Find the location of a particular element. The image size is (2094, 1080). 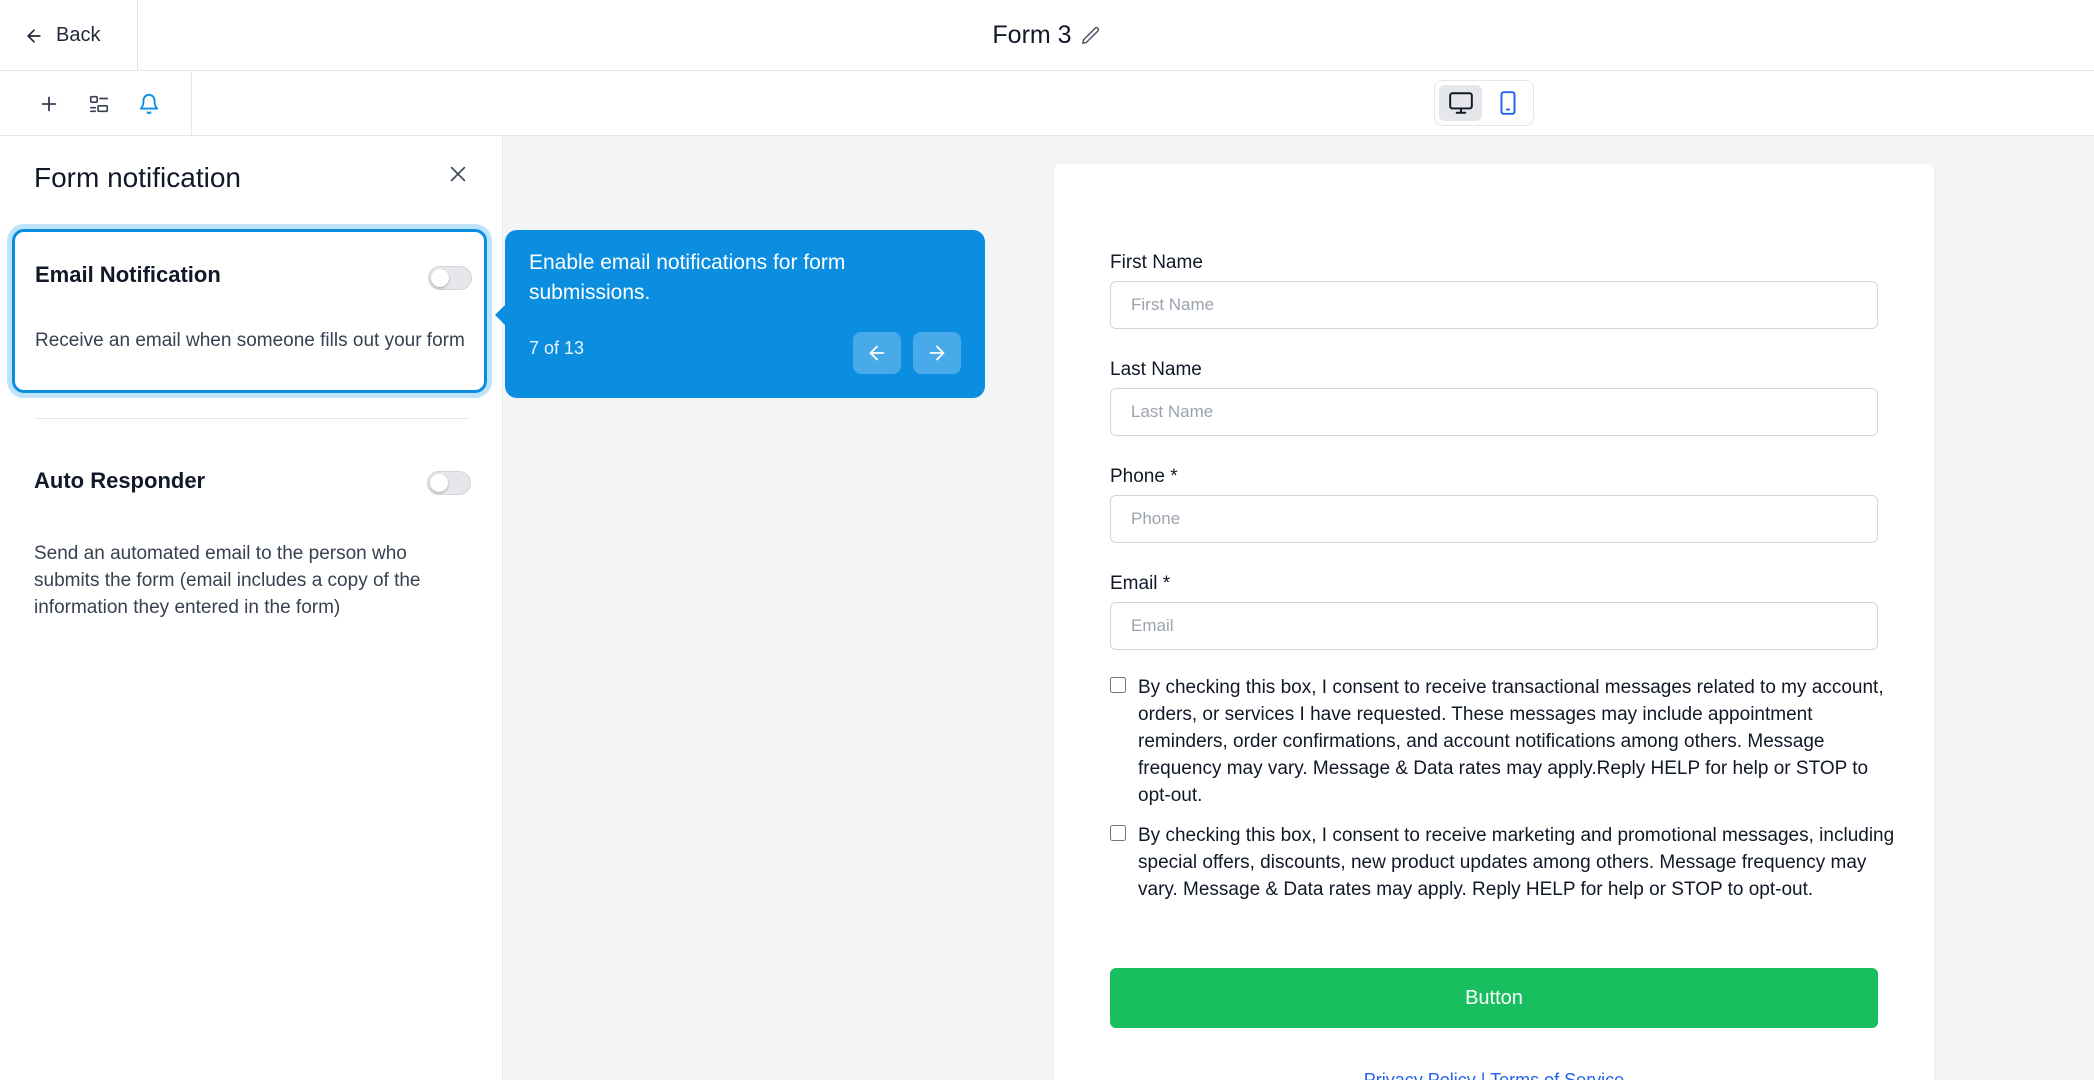

divider is located at coordinates (252, 418).